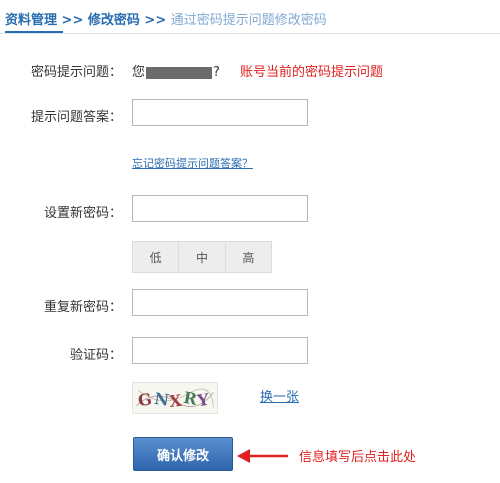  What do you see at coordinates (114, 20) in the screenshot?
I see `breadcrumb-change-password-link: 修改密码` at bounding box center [114, 20].